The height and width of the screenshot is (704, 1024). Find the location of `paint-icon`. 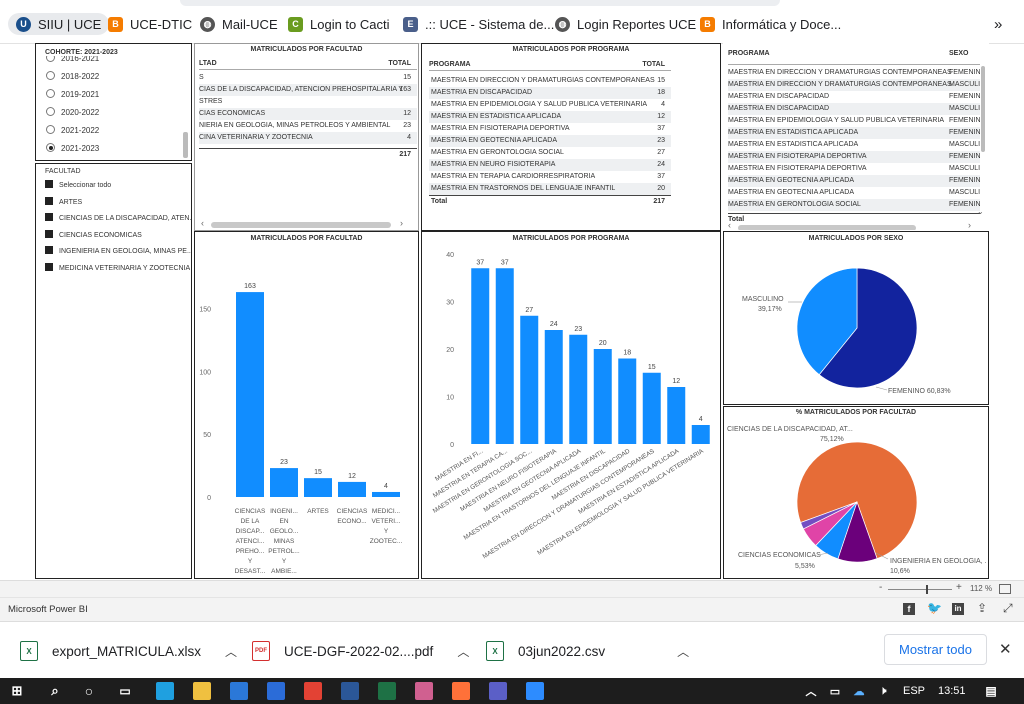

paint-icon is located at coordinates (424, 691).